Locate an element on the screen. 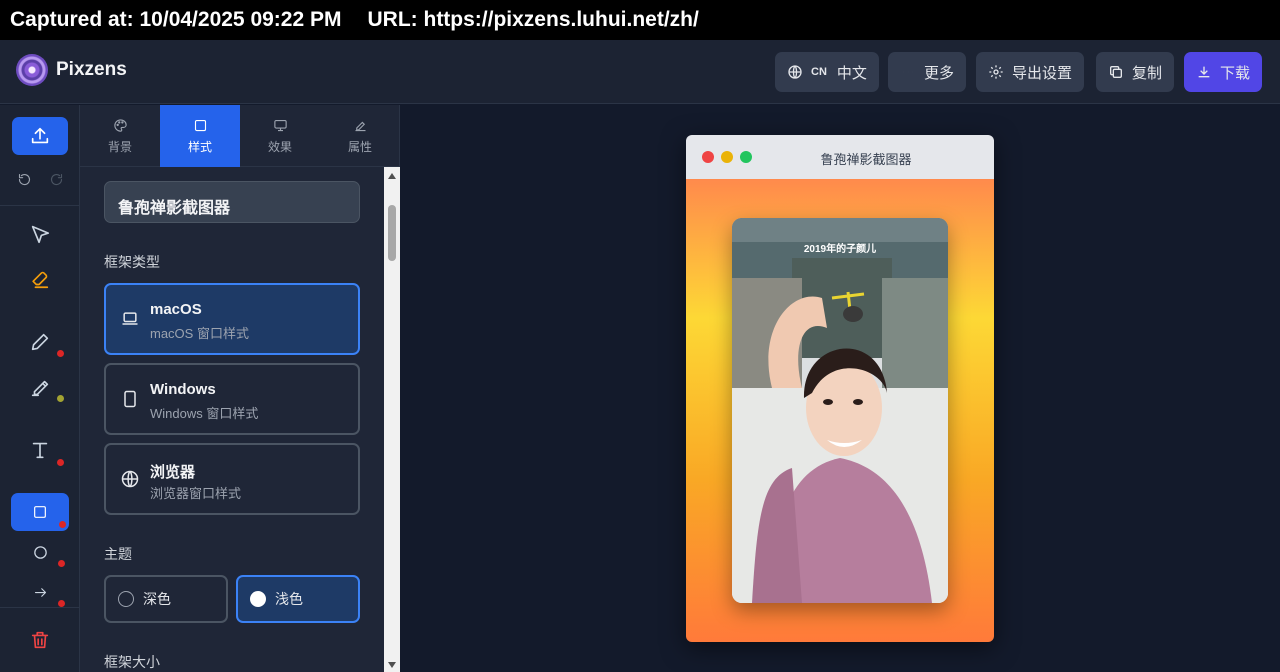  cursor-icon is located at coordinates (40, 234).